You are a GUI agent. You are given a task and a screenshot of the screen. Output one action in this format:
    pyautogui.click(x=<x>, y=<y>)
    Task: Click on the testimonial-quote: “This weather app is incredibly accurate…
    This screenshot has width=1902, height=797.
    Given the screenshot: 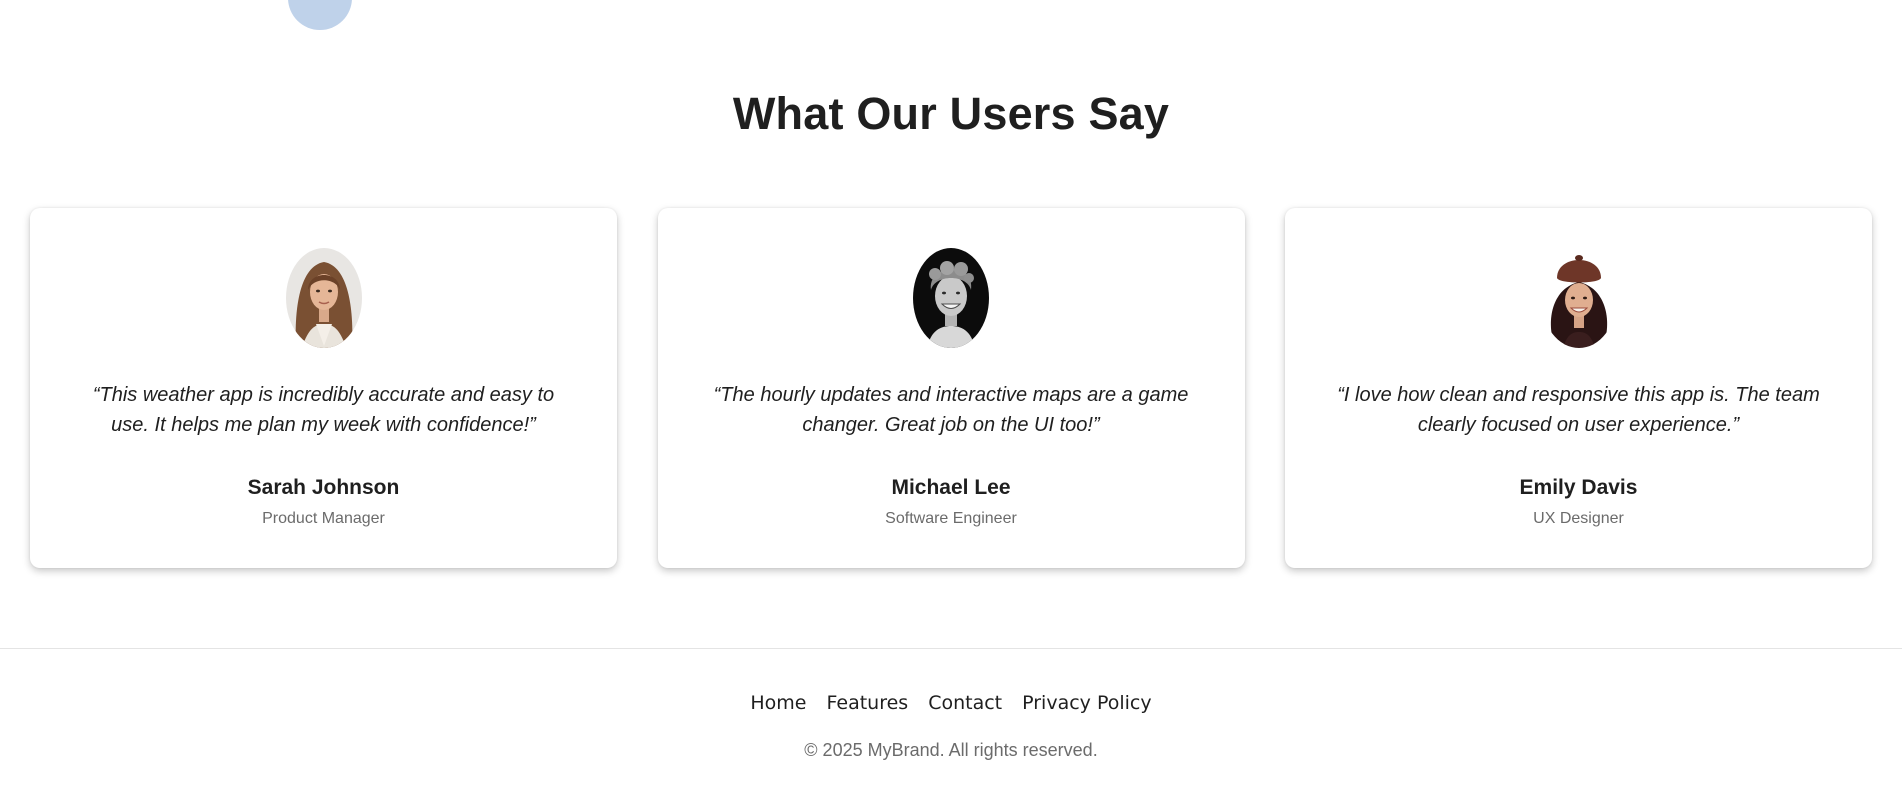 What is the action you would take?
    pyautogui.click(x=323, y=410)
    